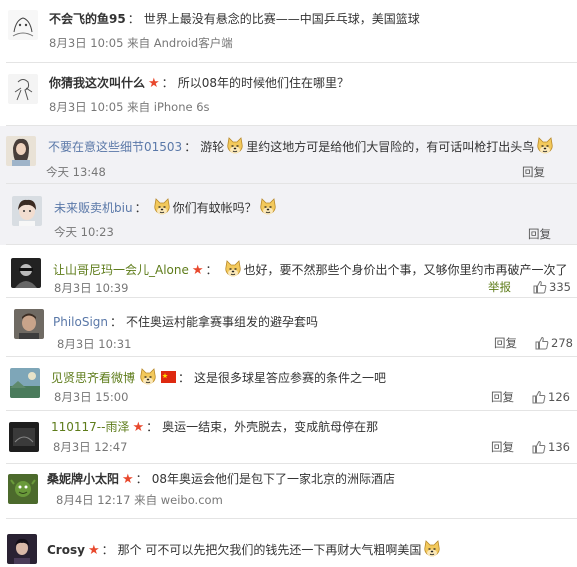  Describe the element at coordinates (214, 208) in the screenshot. I see `comment-text: 你们有蚊帐吗？` at that location.